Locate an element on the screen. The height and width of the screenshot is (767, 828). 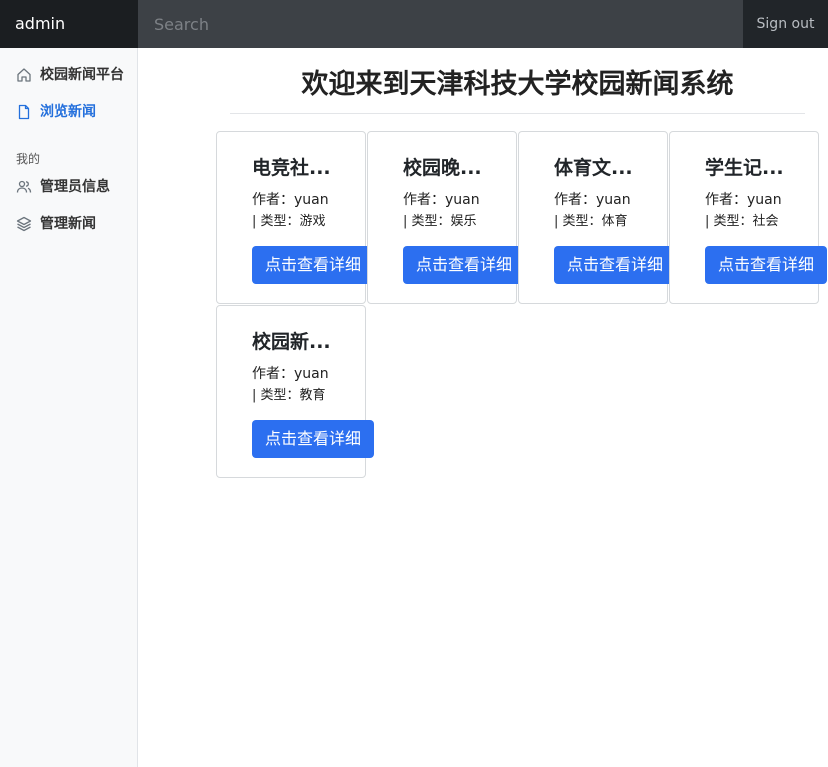
home-icon is located at coordinates (24, 75).